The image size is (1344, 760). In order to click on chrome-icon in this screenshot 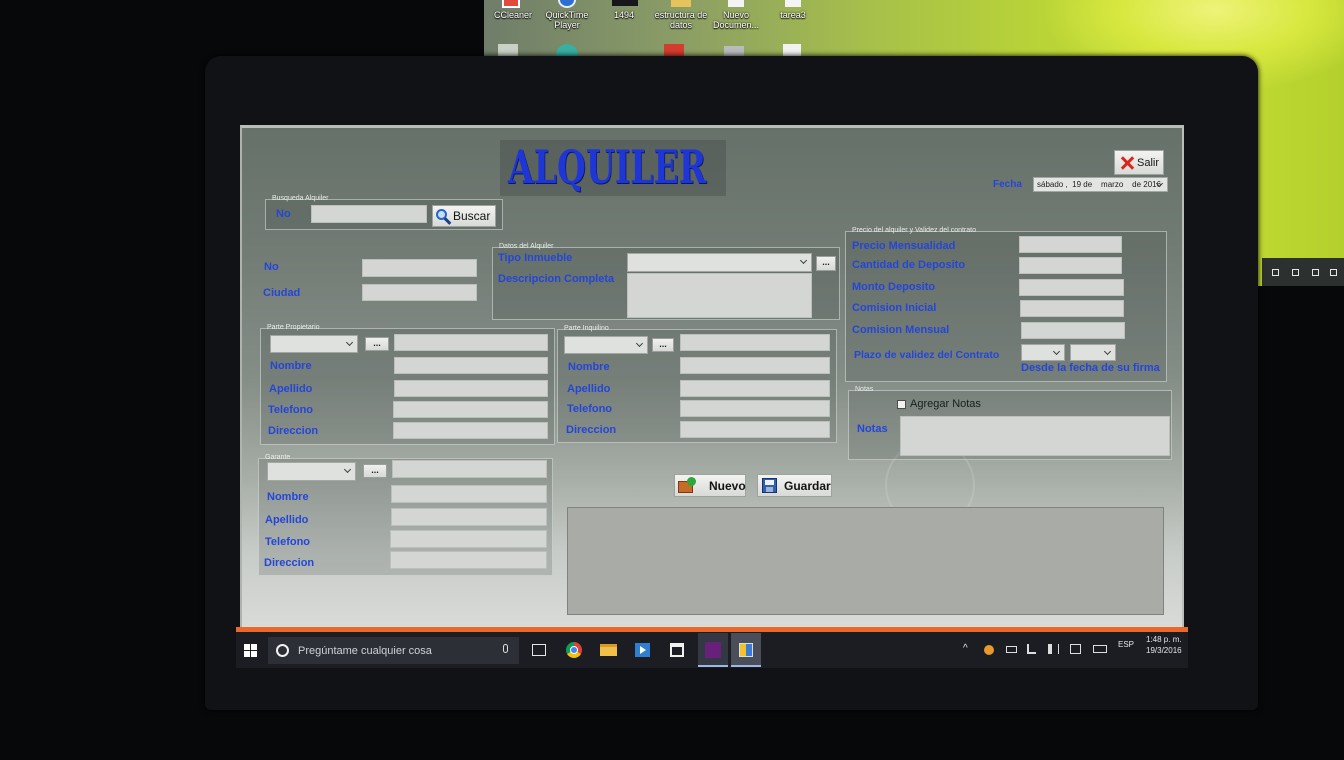, I will do `click(574, 650)`.